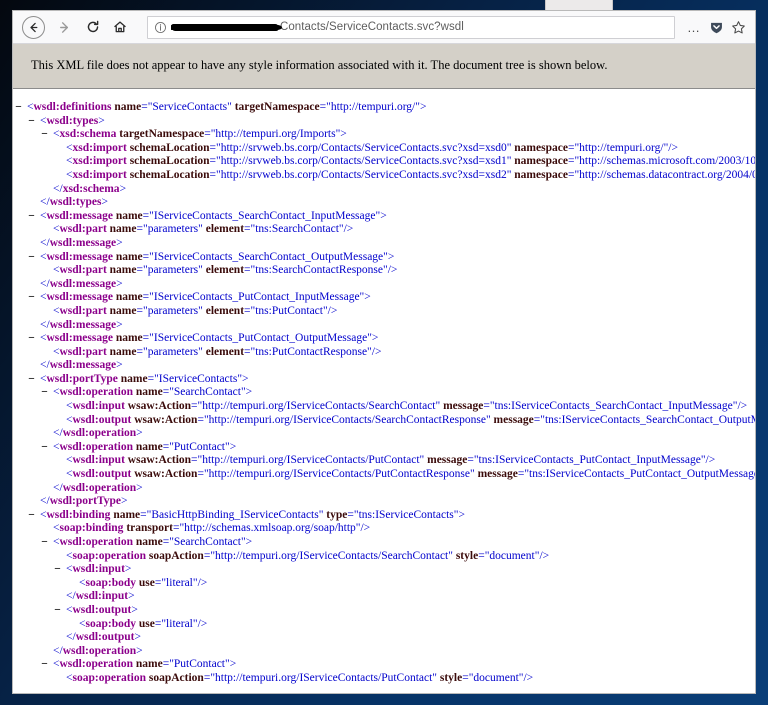  Describe the element at coordinates (160, 27) in the screenshot. I see `info-circle-icon` at that location.